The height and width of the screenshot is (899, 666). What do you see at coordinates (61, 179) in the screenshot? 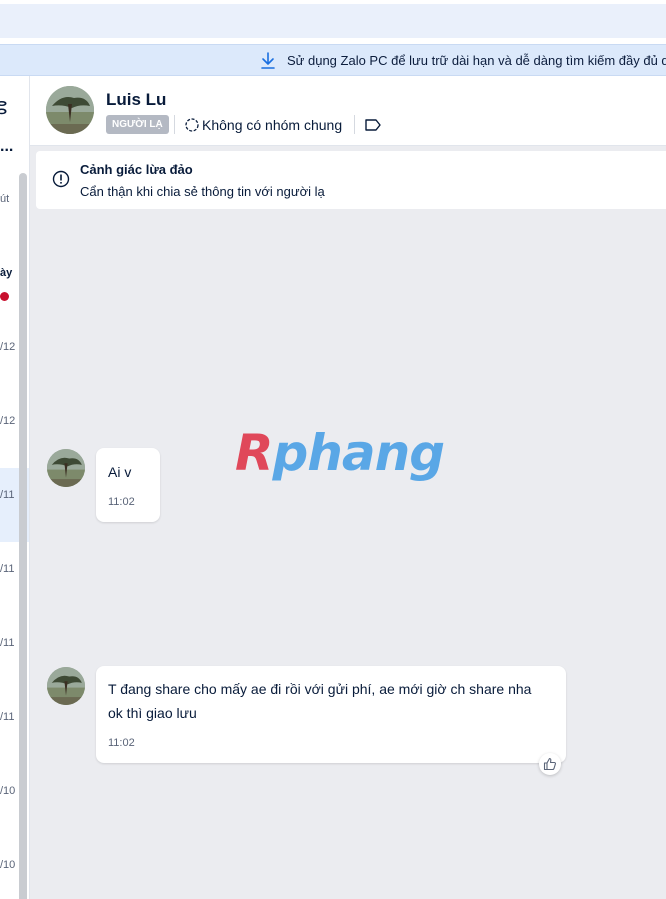
I see `alert-circle-icon` at bounding box center [61, 179].